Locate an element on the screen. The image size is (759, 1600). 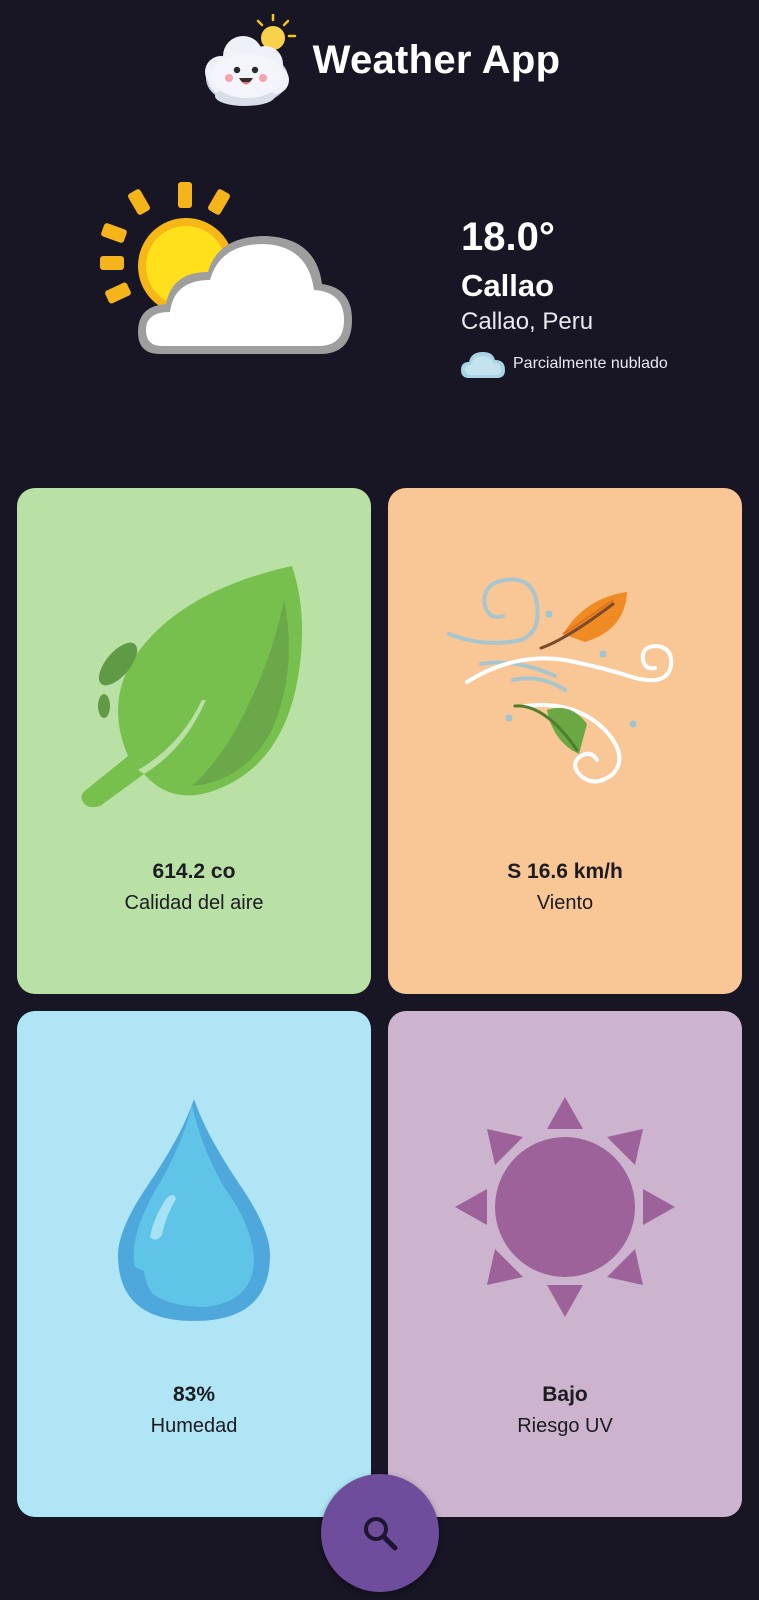
humidity-label: Humedad is located at coordinates (194, 1426).